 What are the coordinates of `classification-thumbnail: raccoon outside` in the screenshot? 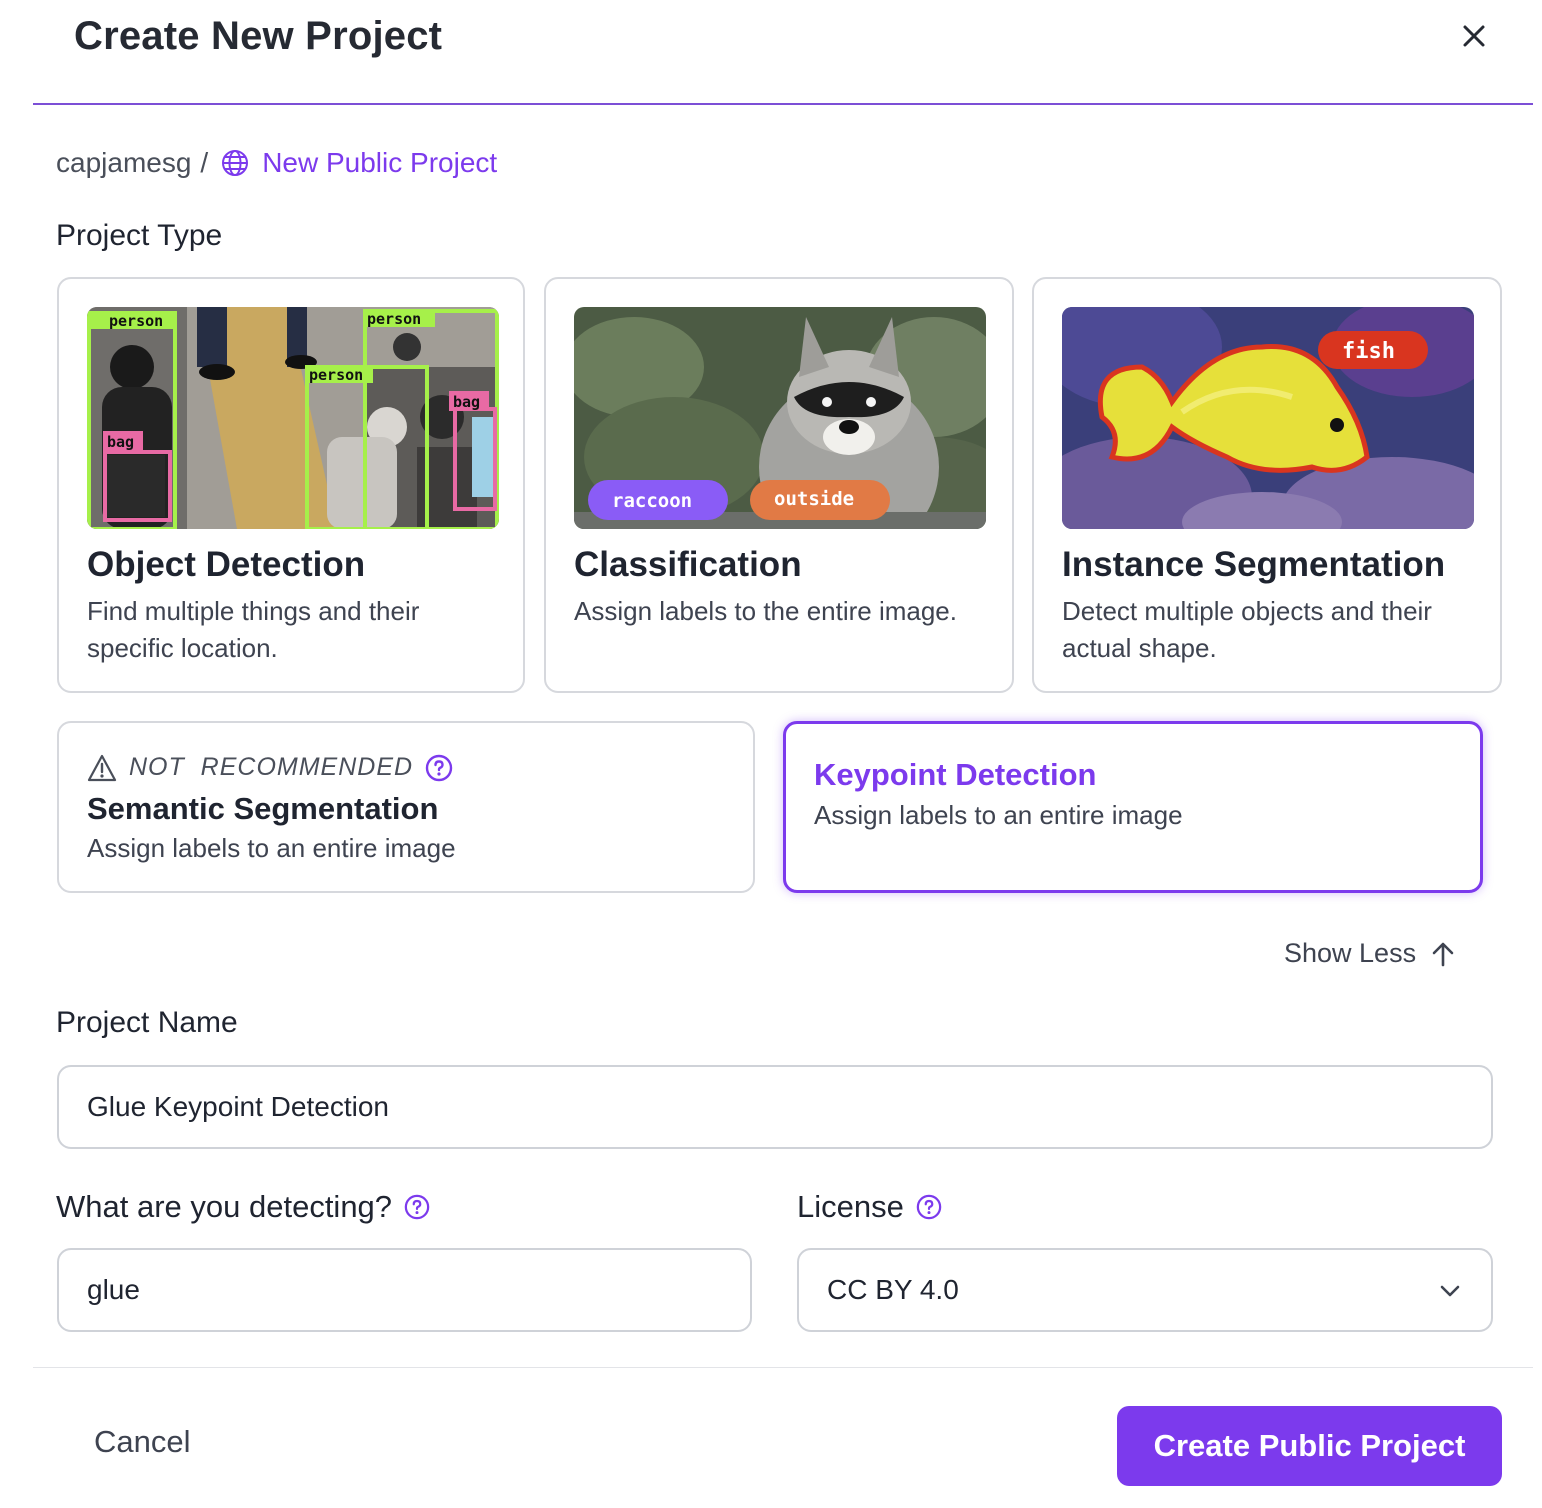 It's located at (780, 418).